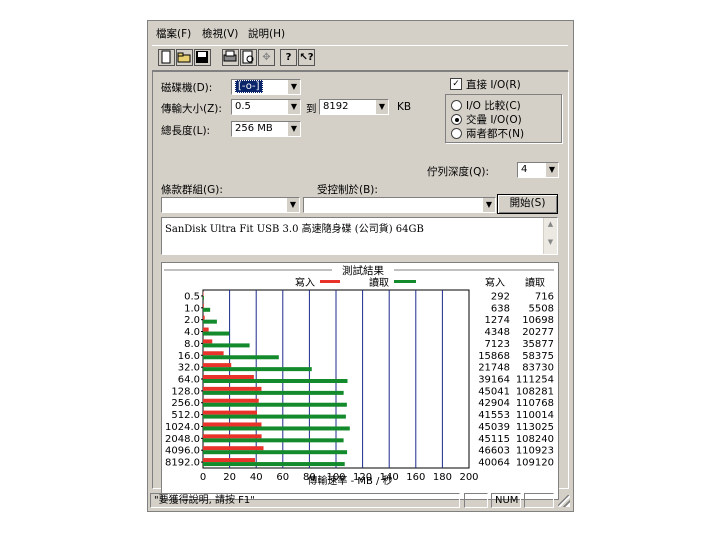  I want to click on write-value: 638, so click(500, 308).